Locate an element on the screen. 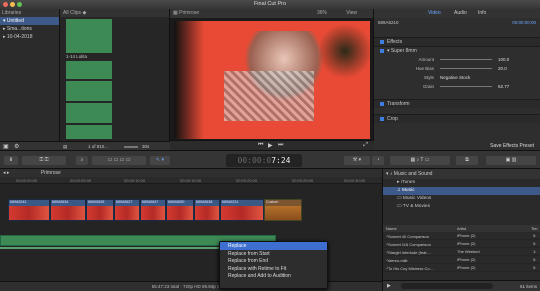  tab-video: Video is located at coordinates (434, 13).